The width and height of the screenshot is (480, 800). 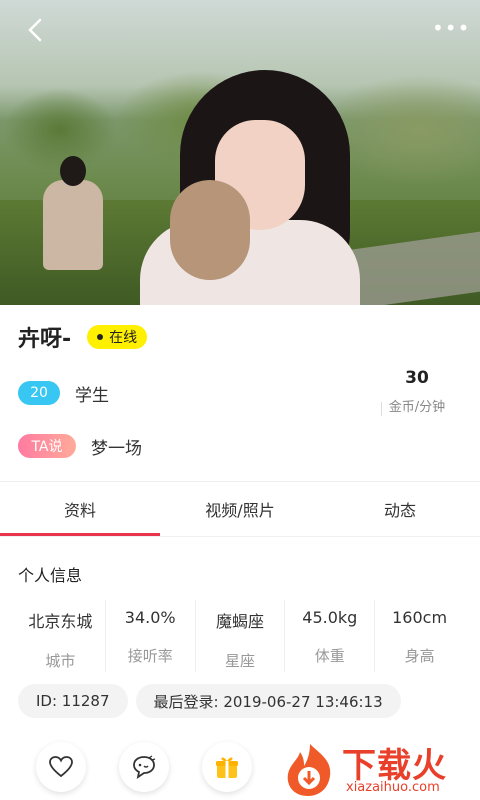 What do you see at coordinates (417, 407) in the screenshot?
I see `call-price-unit: 金币/分钟` at bounding box center [417, 407].